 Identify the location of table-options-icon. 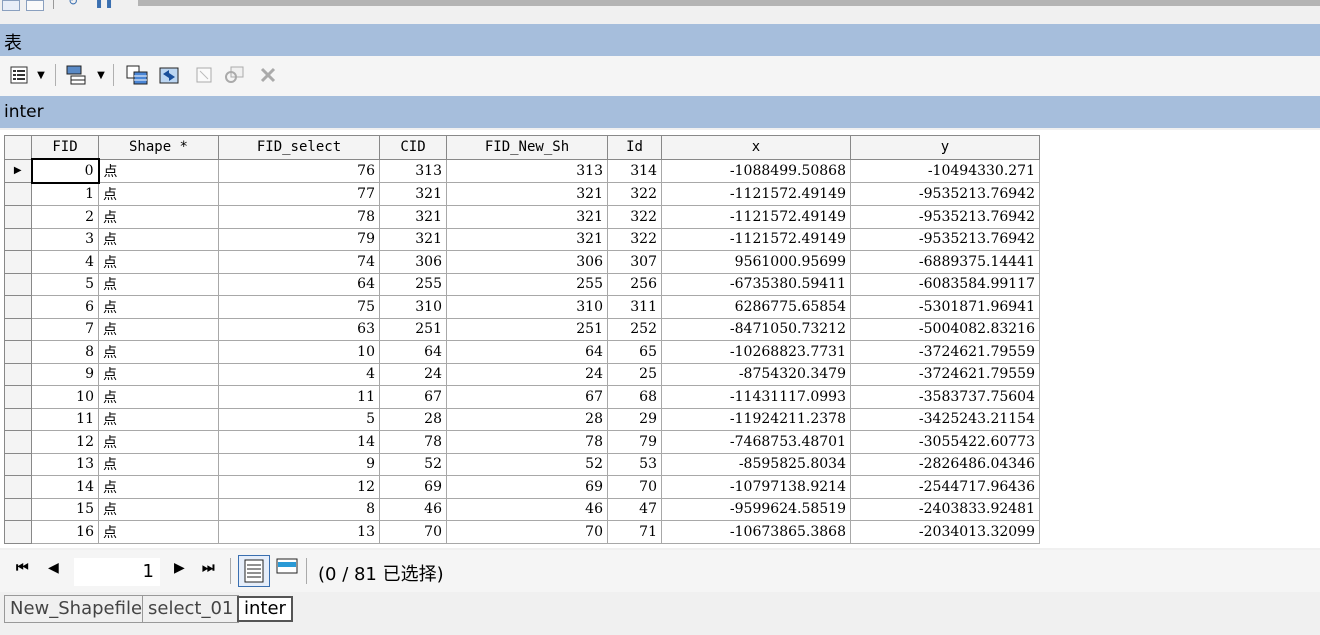
(19, 75).